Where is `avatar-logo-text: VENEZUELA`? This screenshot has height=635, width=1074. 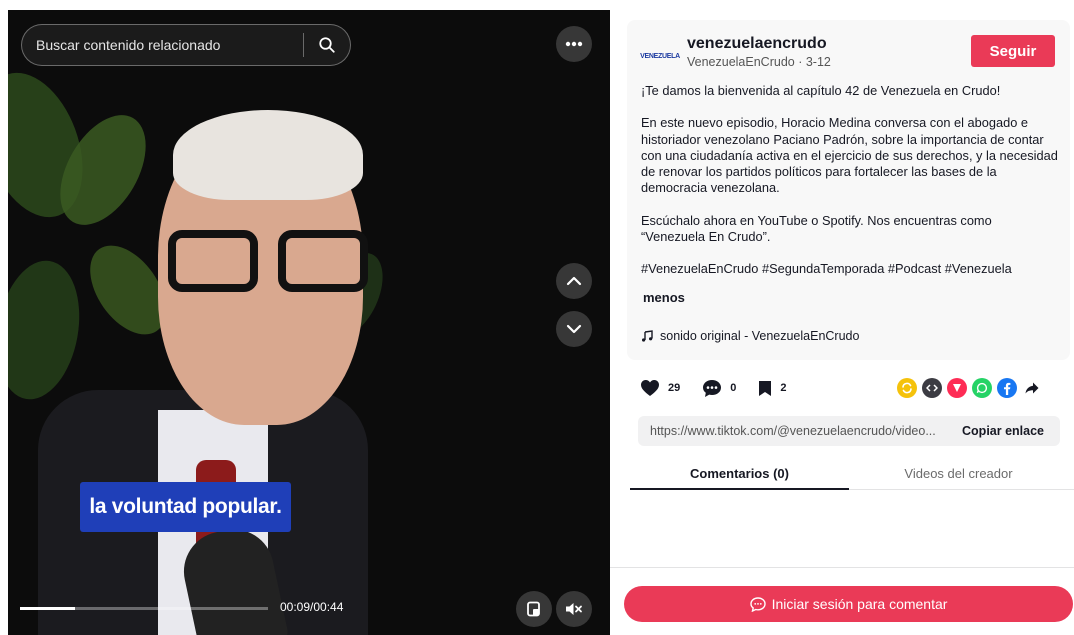
avatar-logo-text: VENEZUELA is located at coordinates (660, 56).